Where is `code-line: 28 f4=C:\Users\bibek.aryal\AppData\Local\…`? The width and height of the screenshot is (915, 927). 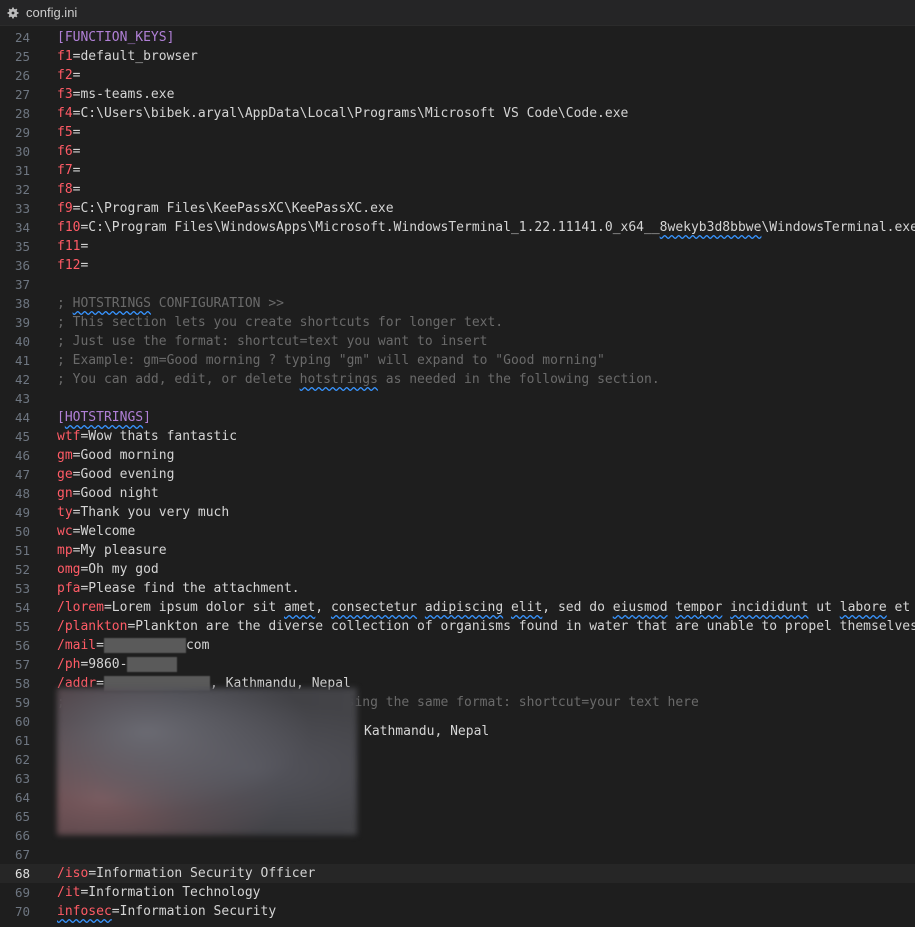 code-line: 28 f4=C:\Users\bibek.aryal\AppData\Local\… is located at coordinates (457, 113).